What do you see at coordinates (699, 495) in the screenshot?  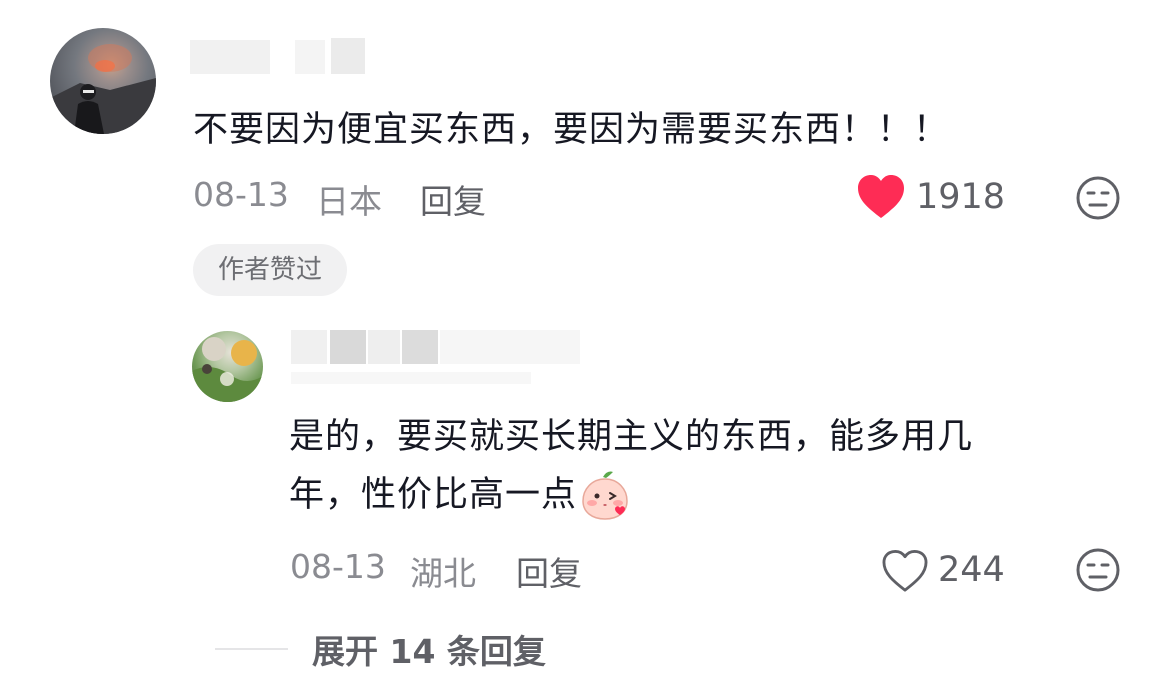 I see `reply-text-line: 年，性价比高一点` at bounding box center [699, 495].